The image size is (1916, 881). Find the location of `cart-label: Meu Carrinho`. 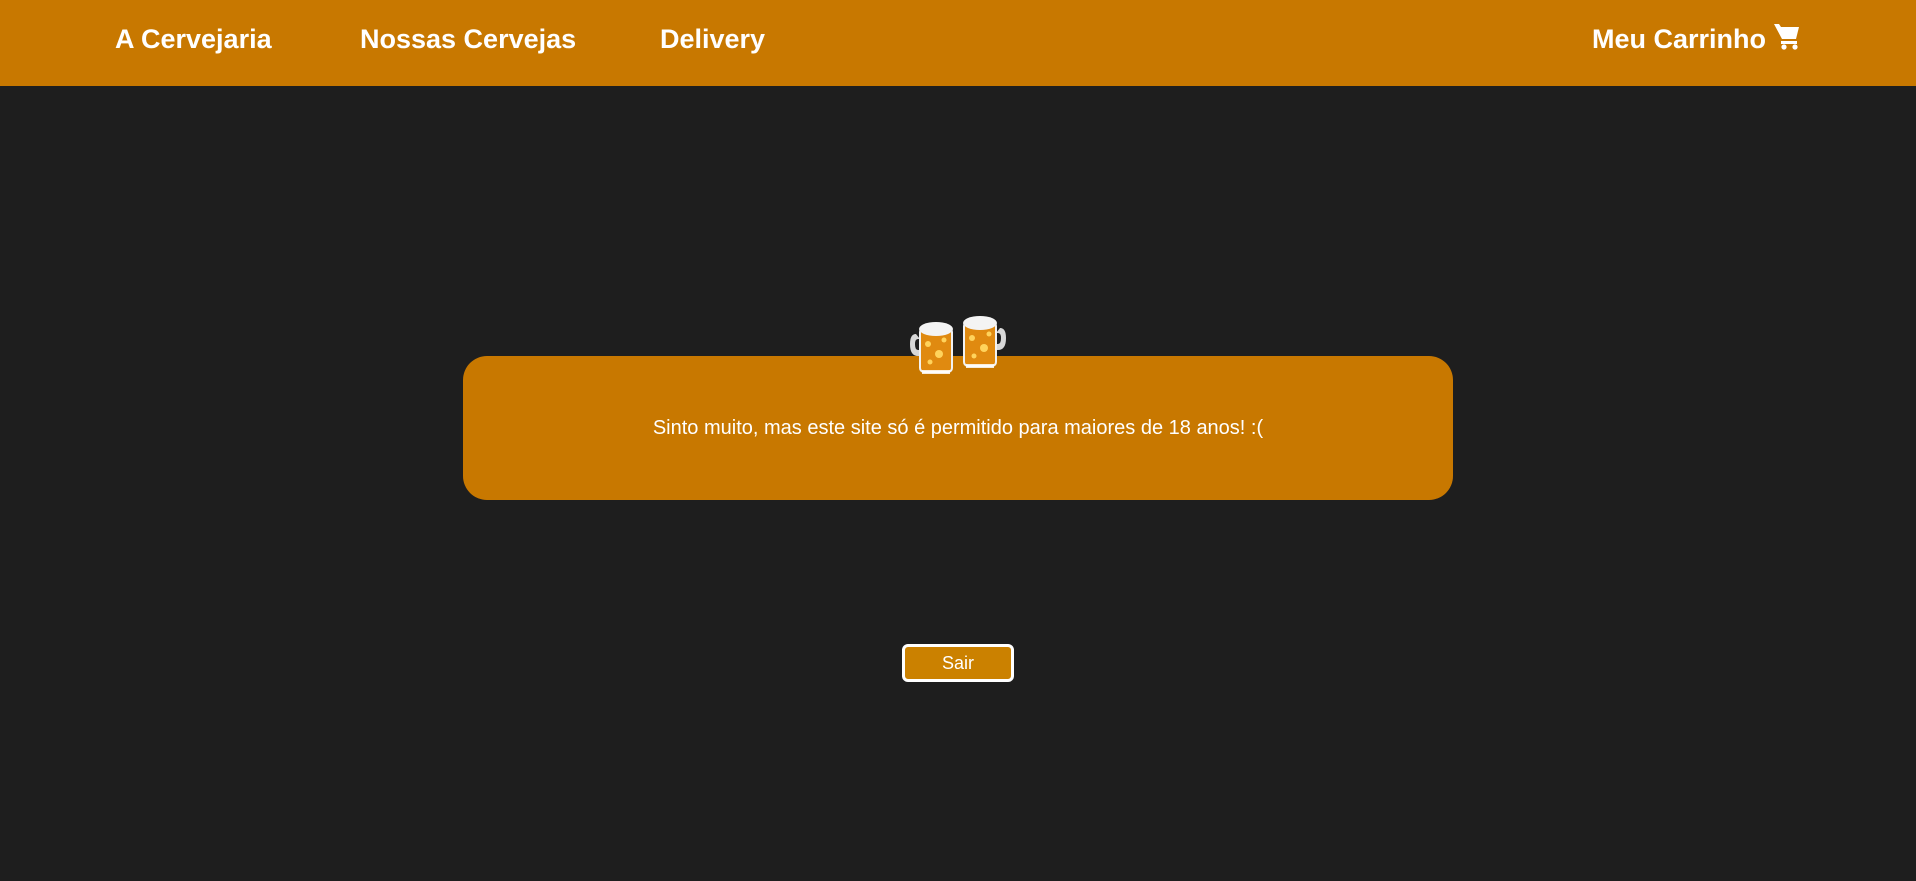

cart-label: Meu Carrinho is located at coordinates (1678, 39).